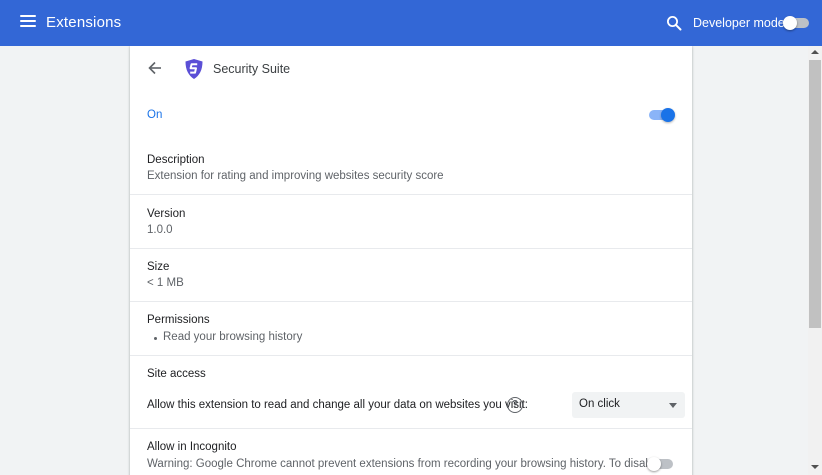 The height and width of the screenshot is (475, 822). Describe the element at coordinates (674, 23) in the screenshot. I see `search-icon` at that location.